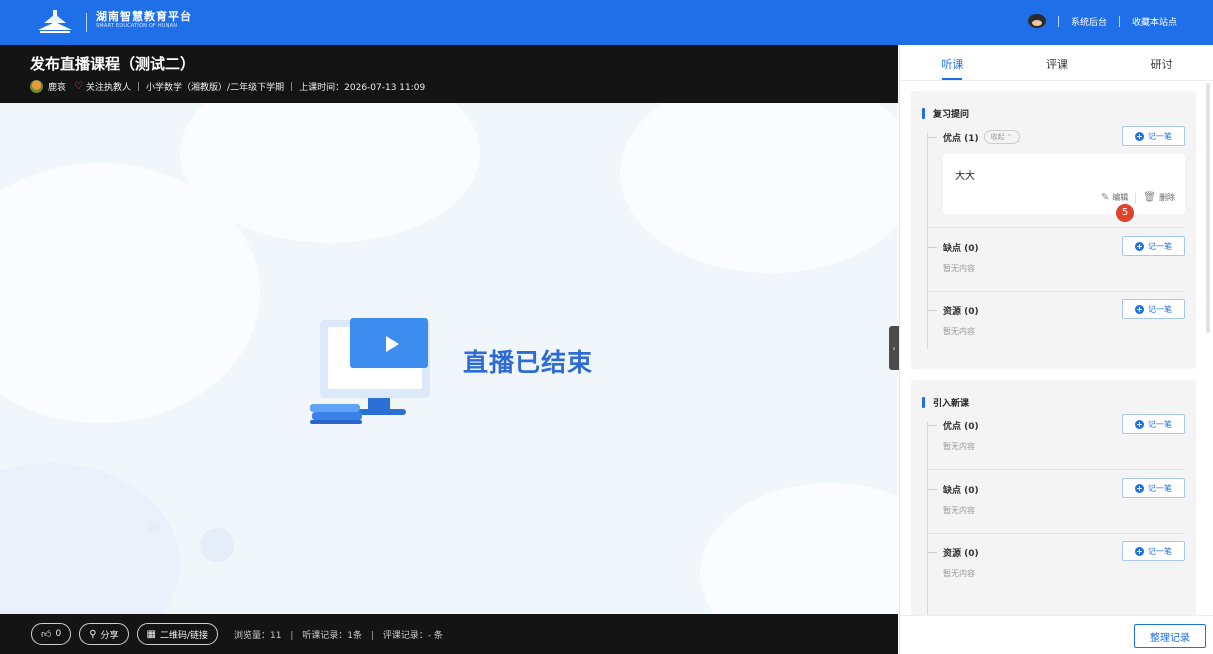 This screenshot has height=654, width=1213. What do you see at coordinates (1161, 62) in the screenshot?
I see `tab-discuss: 研讨` at bounding box center [1161, 62].